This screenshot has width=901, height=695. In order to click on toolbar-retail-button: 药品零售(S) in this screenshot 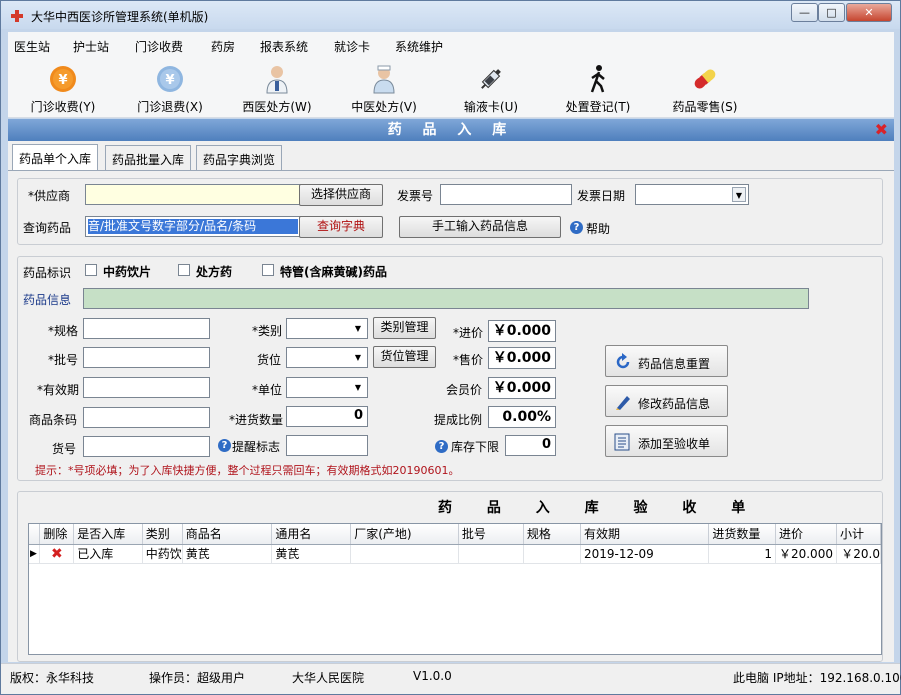, I will do `click(705, 88)`.